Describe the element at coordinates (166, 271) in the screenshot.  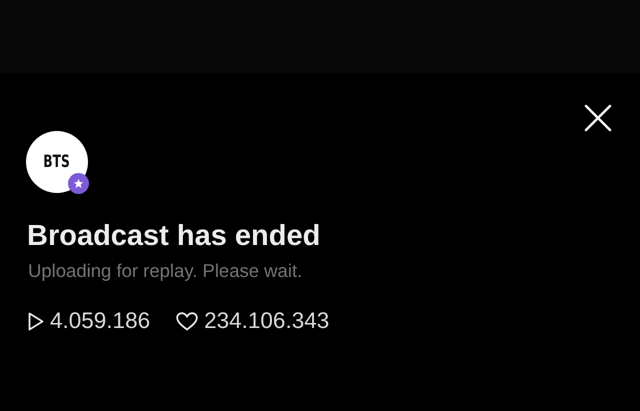
I see `status-message: Uploading for replay. Please wait.` at that location.